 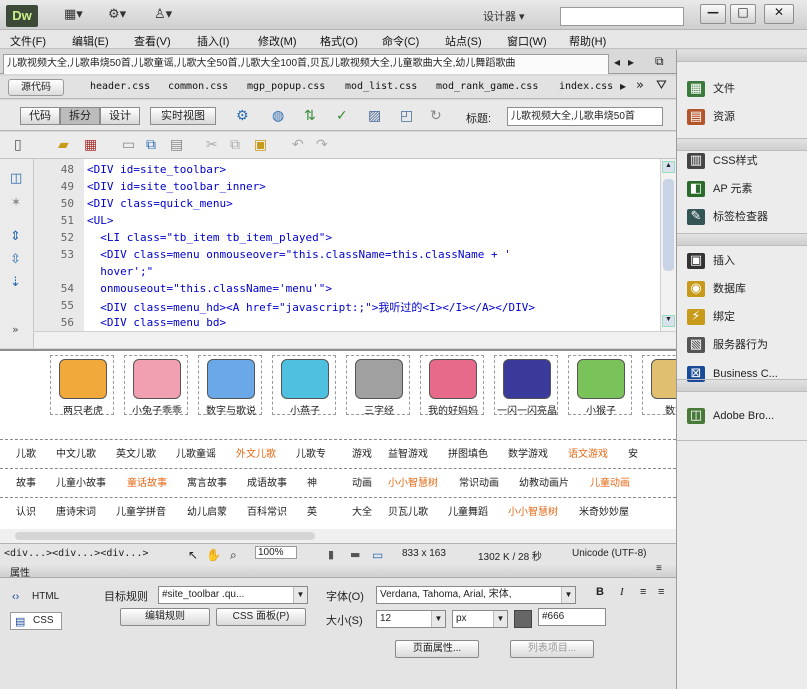 What do you see at coordinates (480, 619) in the screenshot?
I see `unit-select: px ▼` at bounding box center [480, 619].